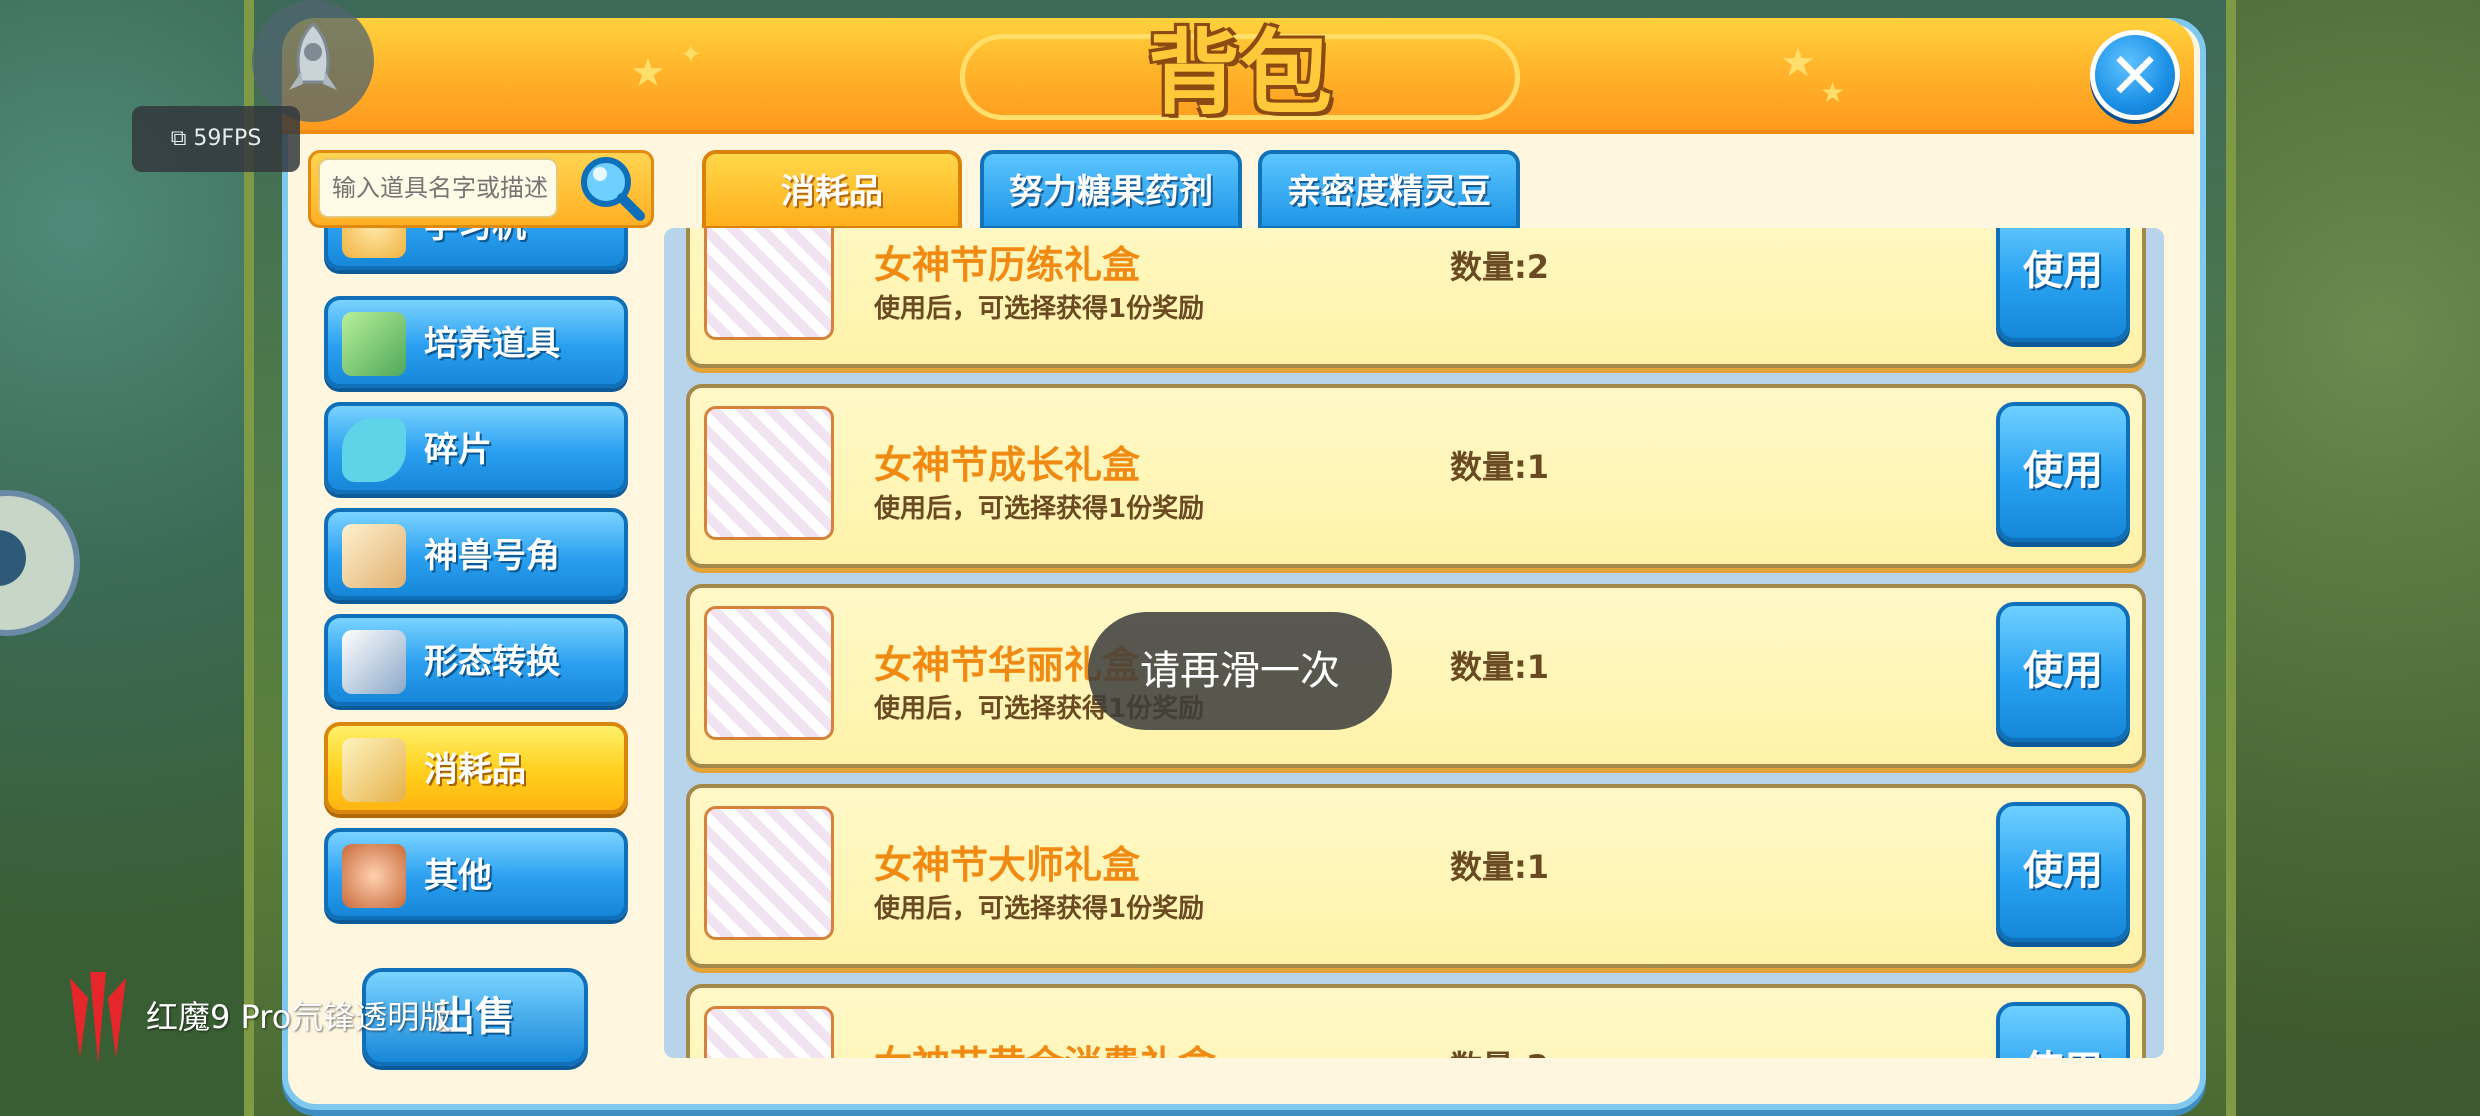 This screenshot has width=2480, height=1116. What do you see at coordinates (1007, 465) in the screenshot?
I see `item-name: 女神节成长礼盒` at bounding box center [1007, 465].